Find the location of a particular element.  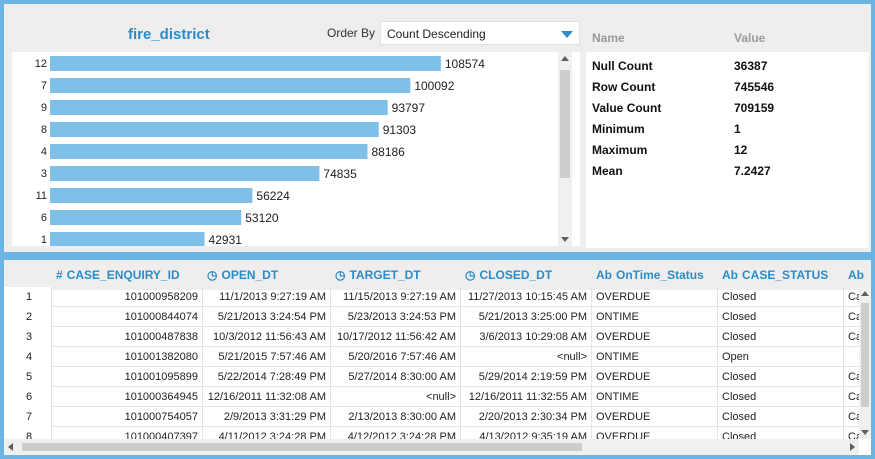

table-cell is located at coordinates (851, 357).